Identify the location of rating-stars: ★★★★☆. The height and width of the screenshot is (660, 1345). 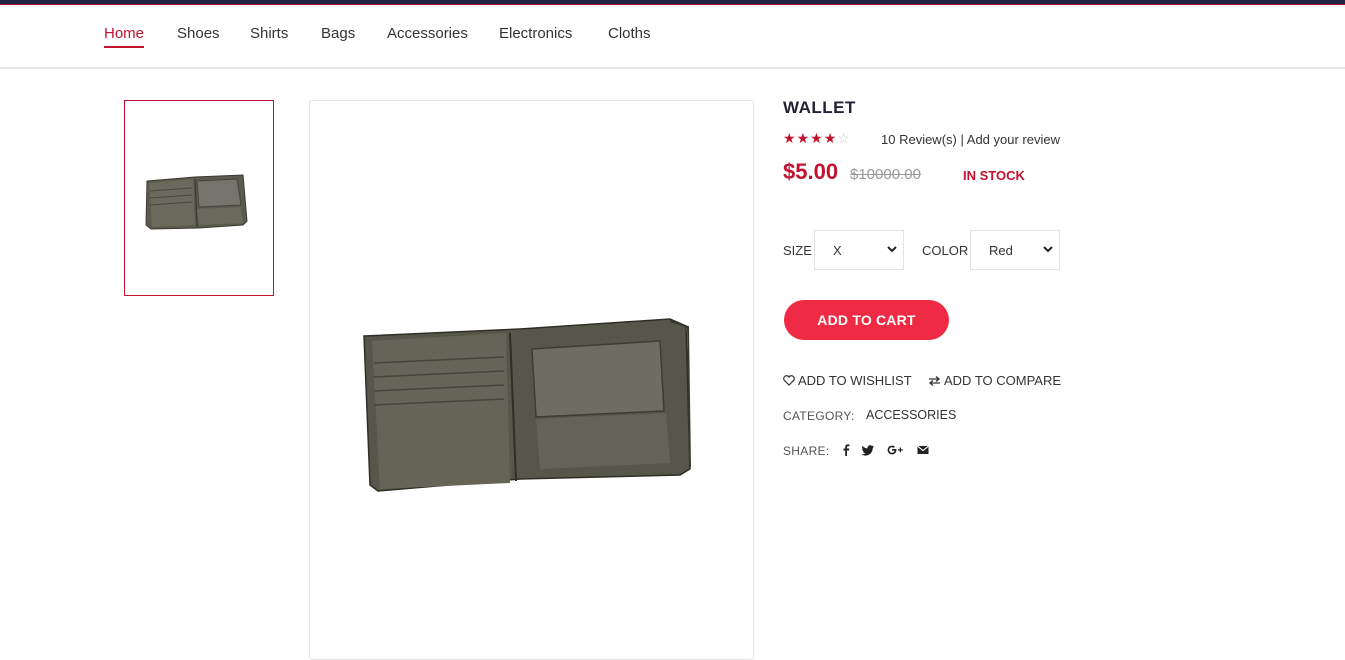
(817, 138).